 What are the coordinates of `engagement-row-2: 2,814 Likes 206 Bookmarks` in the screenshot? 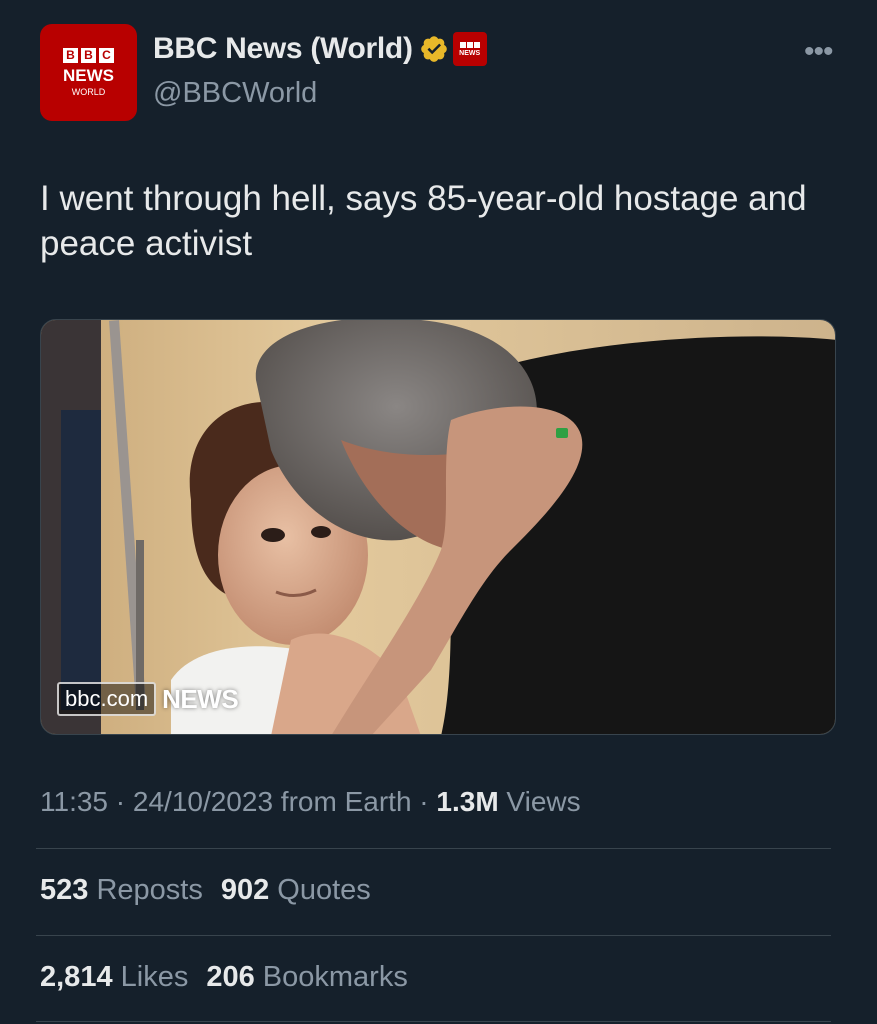 It's located at (224, 977).